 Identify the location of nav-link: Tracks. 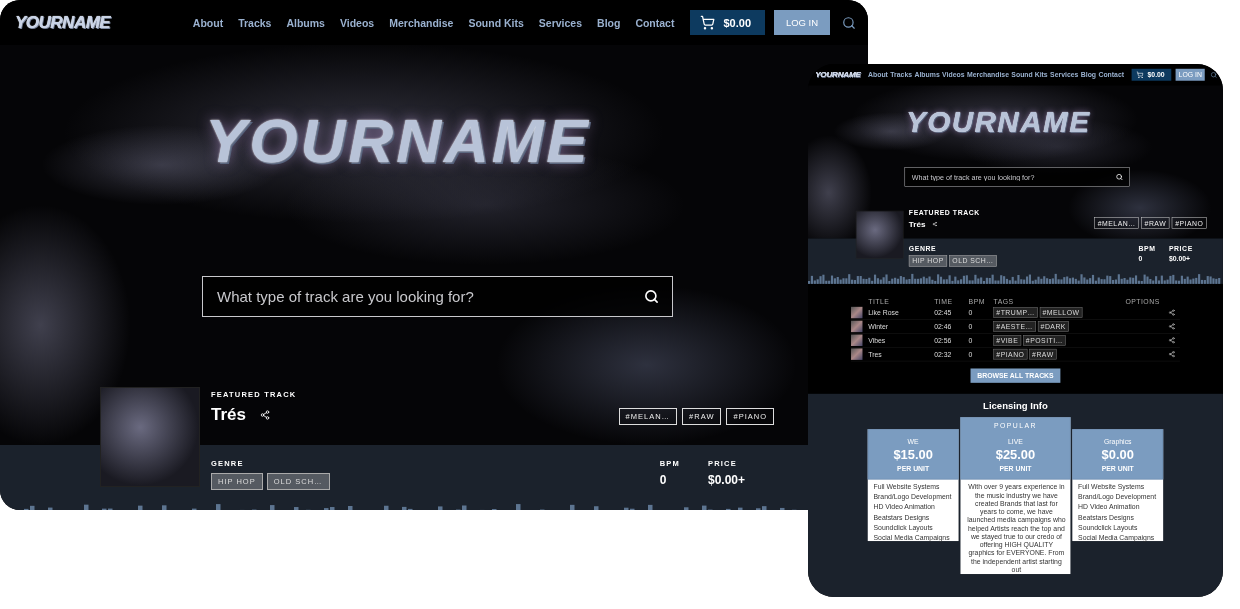
(255, 22).